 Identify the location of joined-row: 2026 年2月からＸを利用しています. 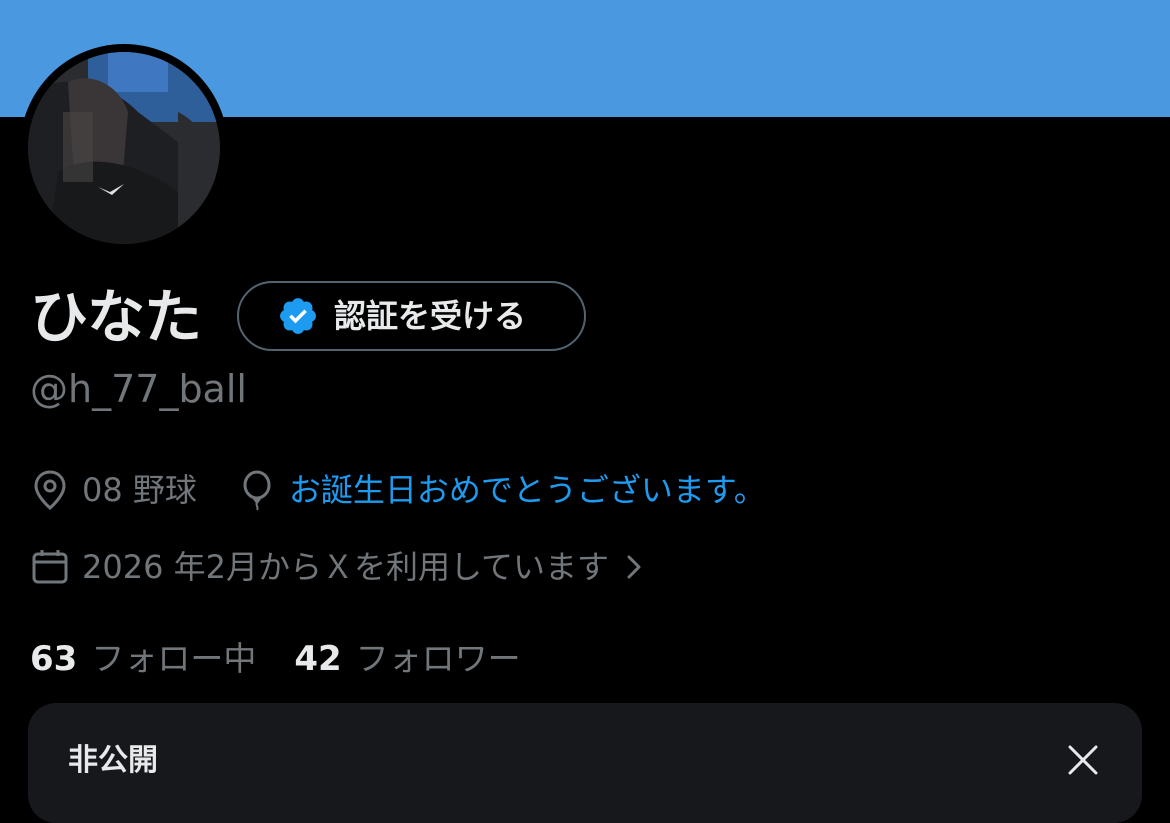
(338, 567).